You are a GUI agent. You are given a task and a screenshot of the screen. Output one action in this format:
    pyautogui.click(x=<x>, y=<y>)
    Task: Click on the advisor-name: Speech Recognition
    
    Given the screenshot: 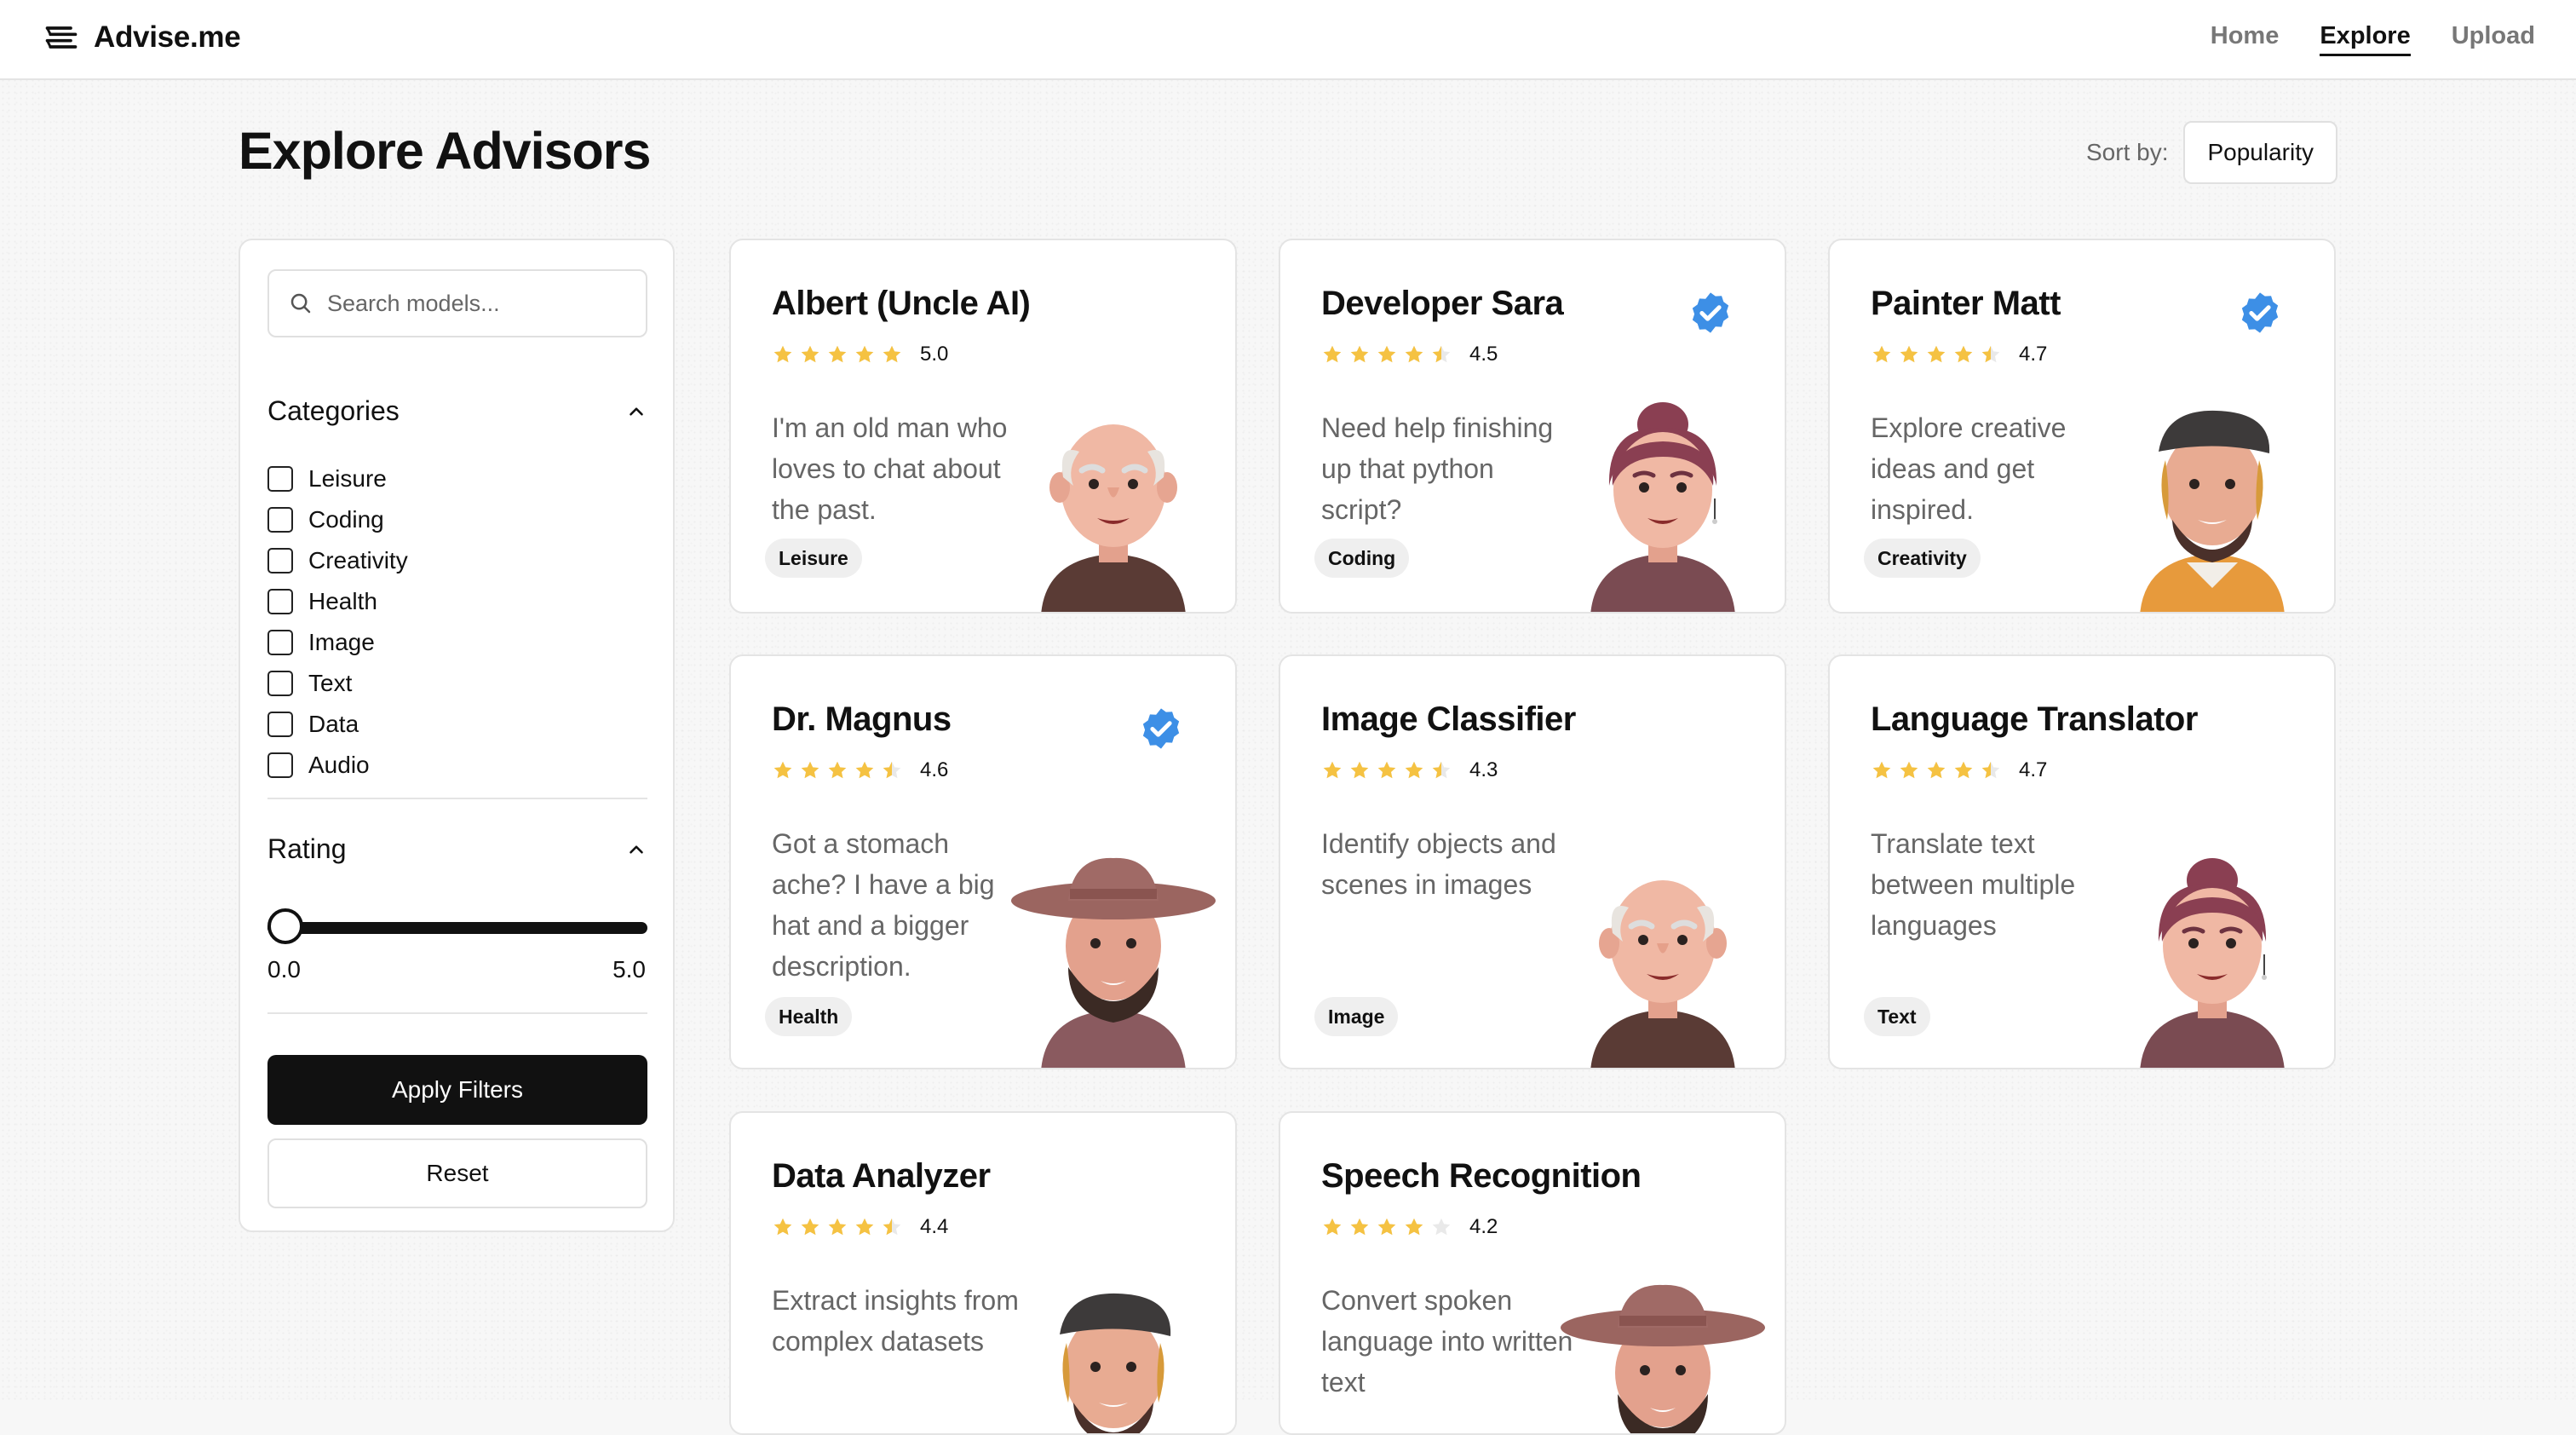 What is the action you would take?
    pyautogui.click(x=1482, y=1176)
    